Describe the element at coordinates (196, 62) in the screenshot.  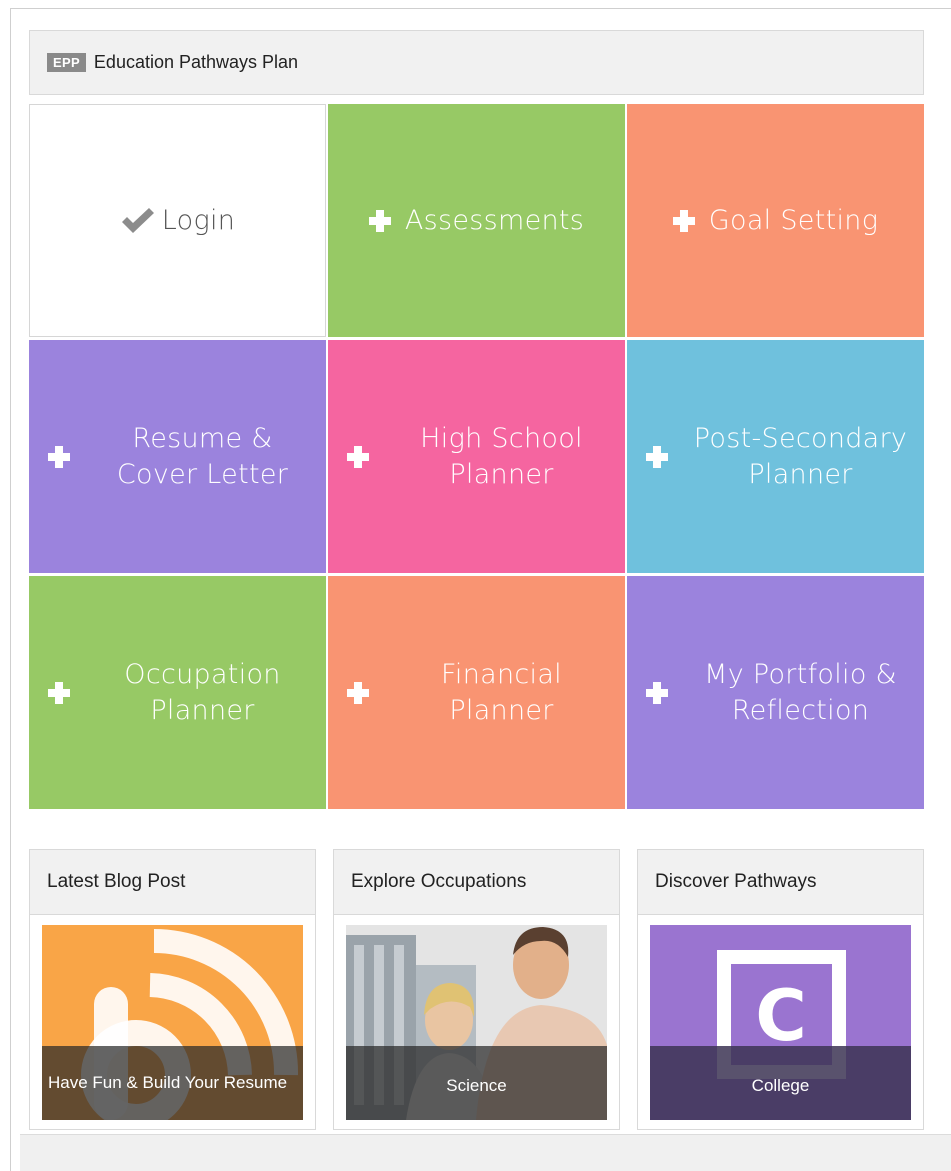
I see `page-title: Education Pathways Plan` at that location.